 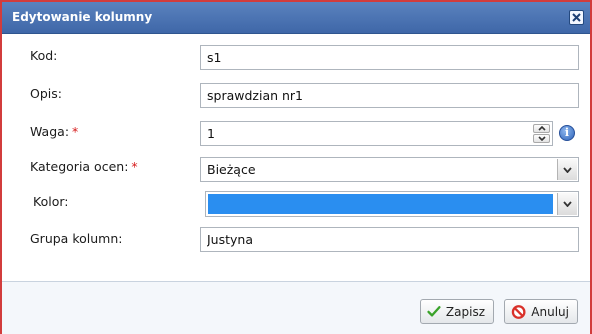 I want to click on spin-buttons, so click(x=541, y=133).